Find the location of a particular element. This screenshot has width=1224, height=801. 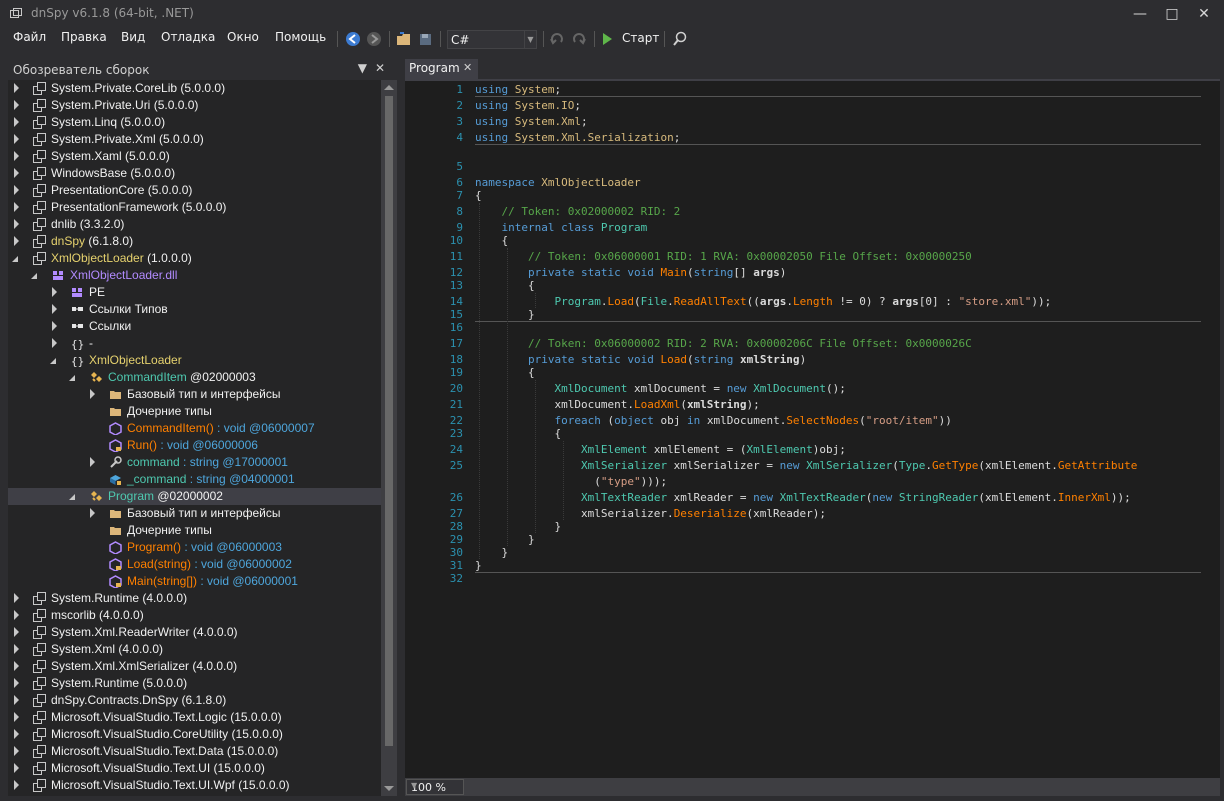

save-icon is located at coordinates (426, 39).